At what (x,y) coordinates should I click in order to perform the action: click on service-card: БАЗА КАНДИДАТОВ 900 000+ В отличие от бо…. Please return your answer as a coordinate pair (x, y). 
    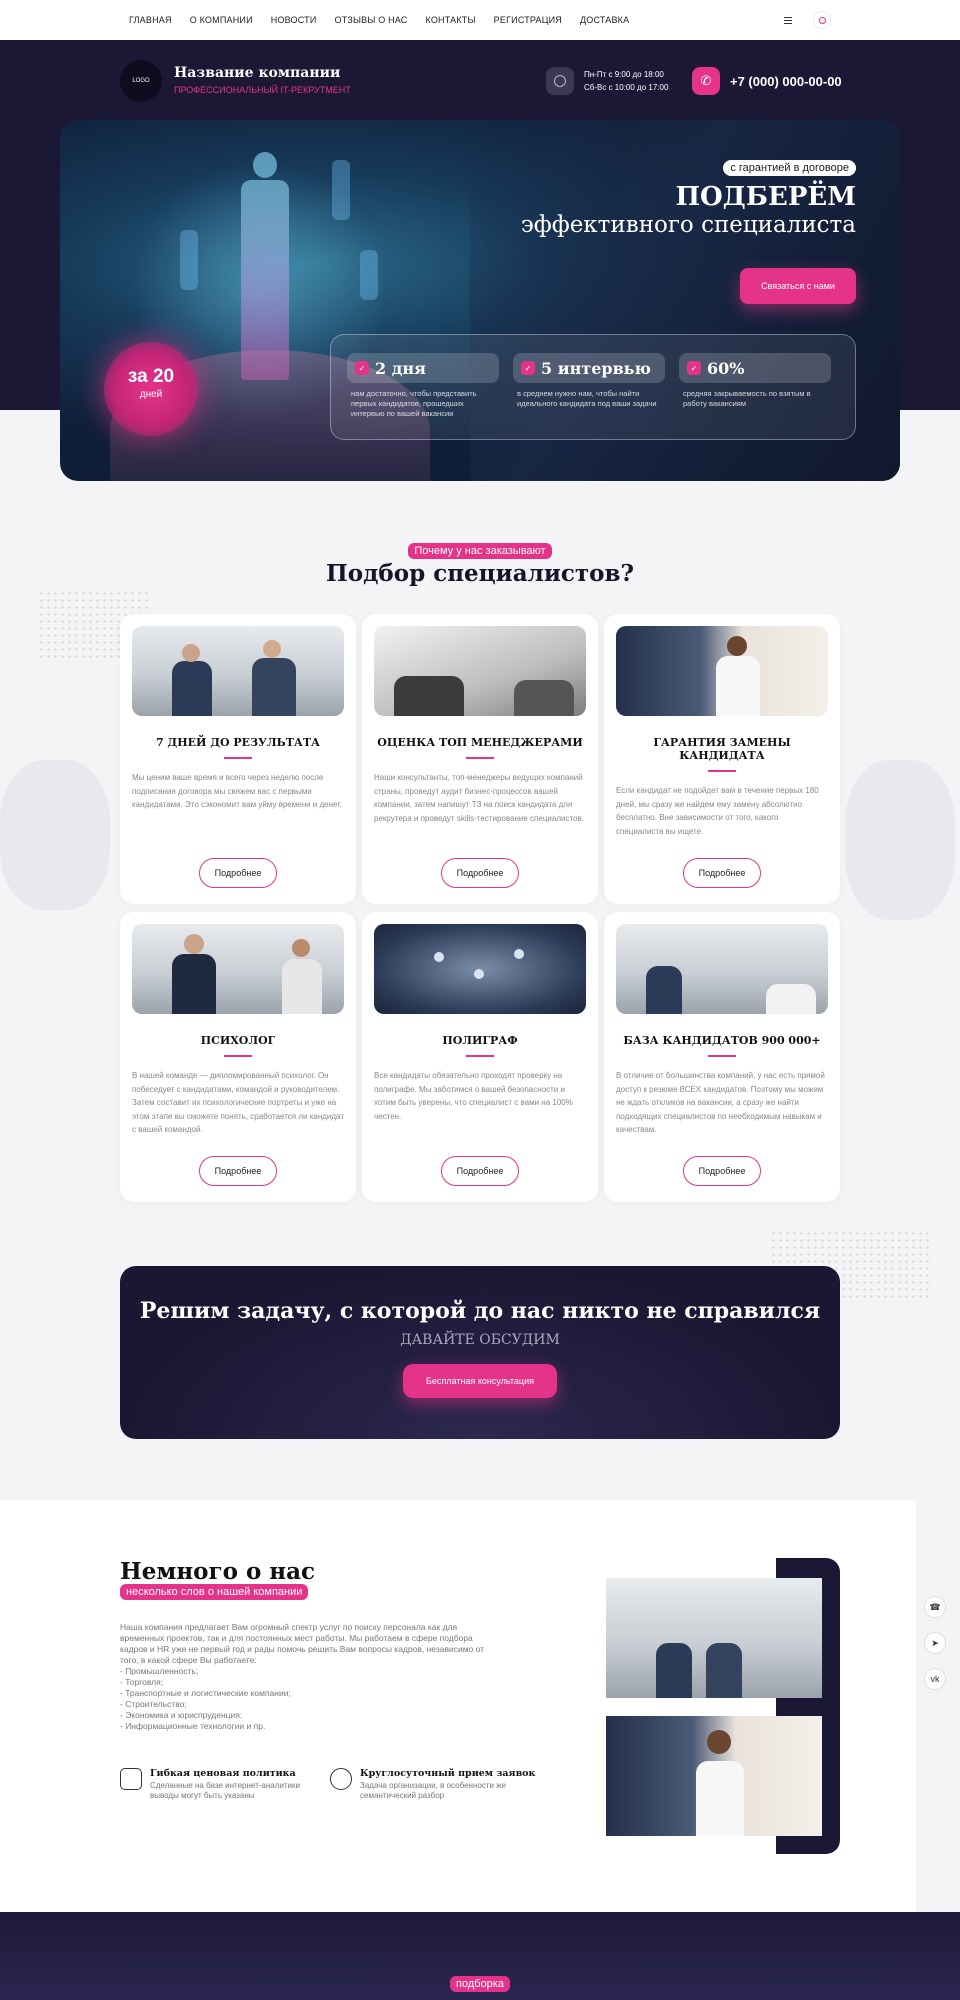
    Looking at the image, I should click on (722, 1057).